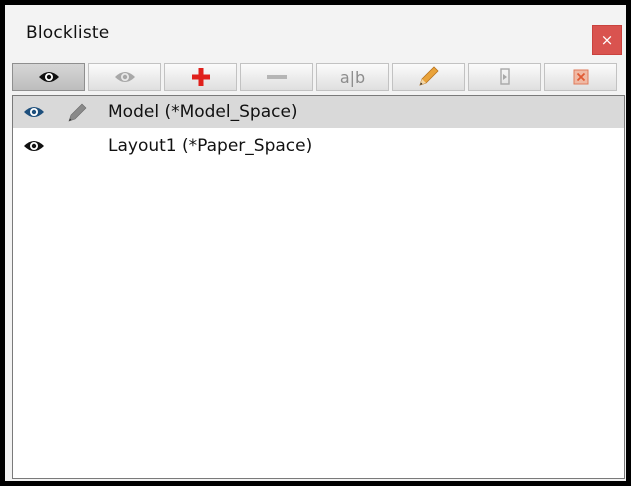 Image resolution: width=631 pixels, height=486 pixels. What do you see at coordinates (210, 146) in the screenshot?
I see `block-name: Layout1 (*Paper_Space)` at bounding box center [210, 146].